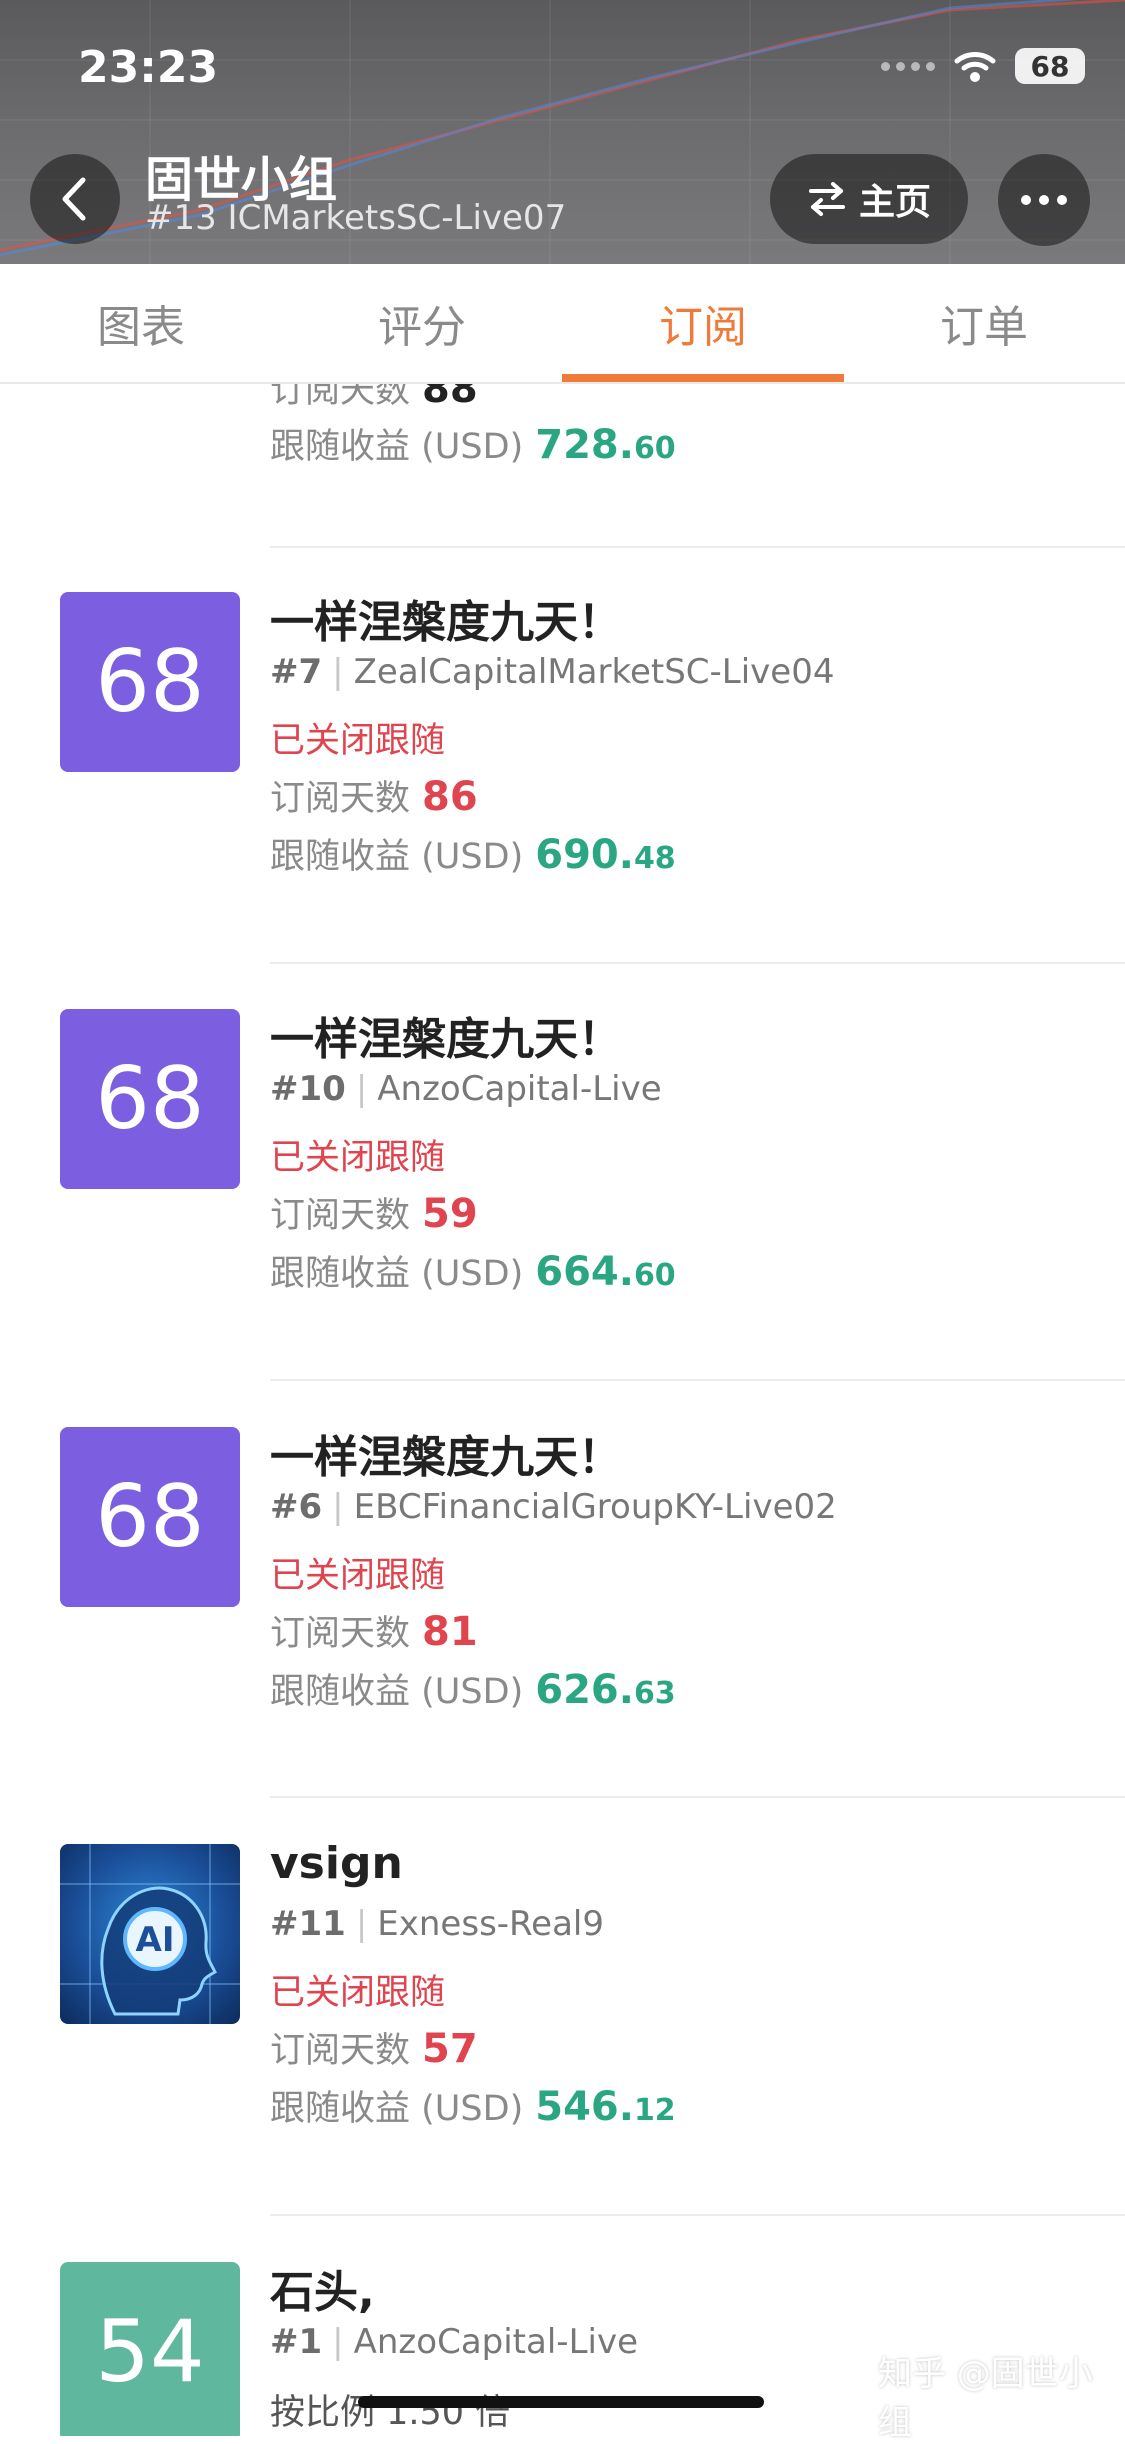  Describe the element at coordinates (374, 797) in the screenshot. I see `subscription-days: 订阅天数 86` at that location.